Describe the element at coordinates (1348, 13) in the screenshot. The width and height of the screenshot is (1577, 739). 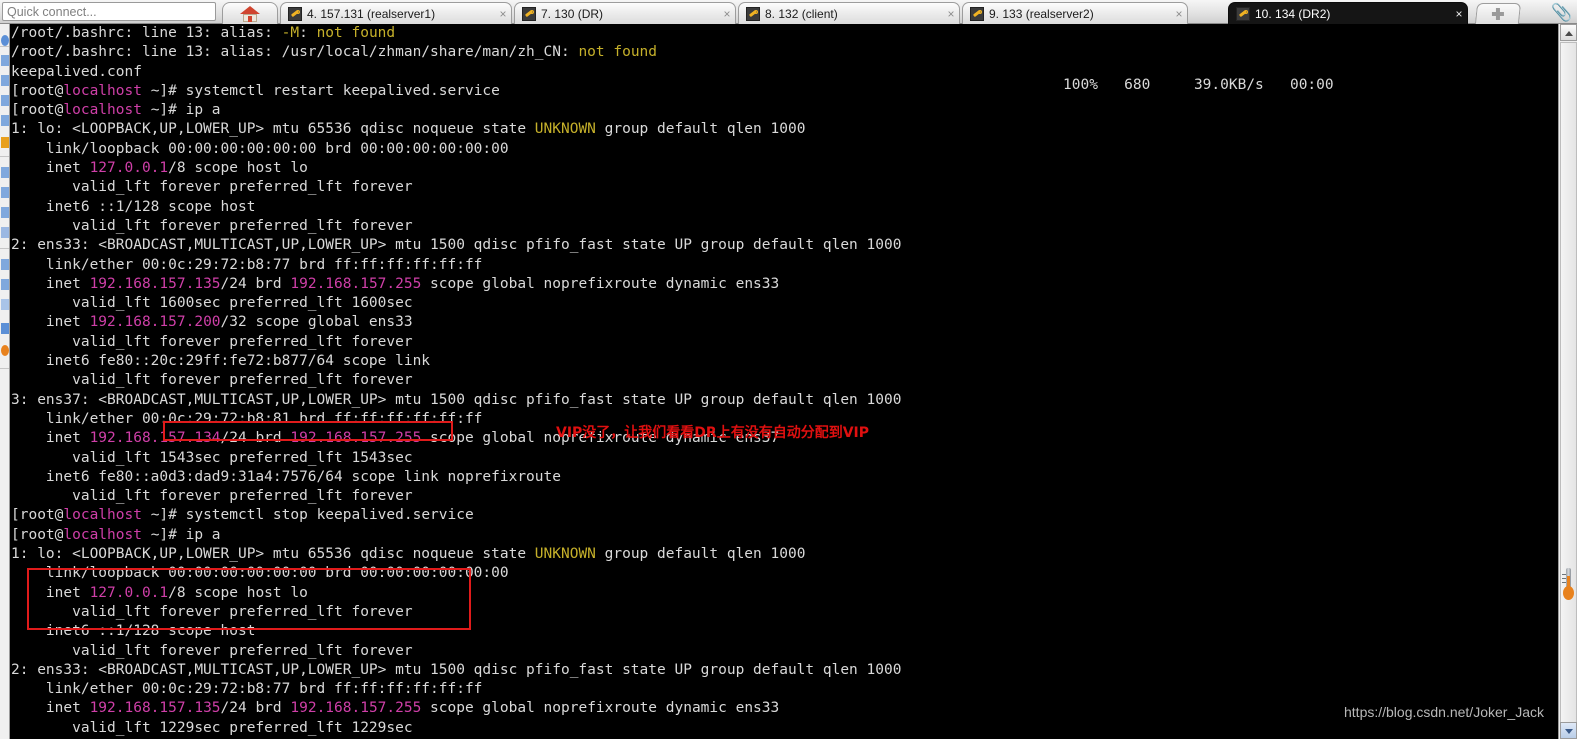
I see `tab-dr2: 10. 134 (DR2) ×` at that location.